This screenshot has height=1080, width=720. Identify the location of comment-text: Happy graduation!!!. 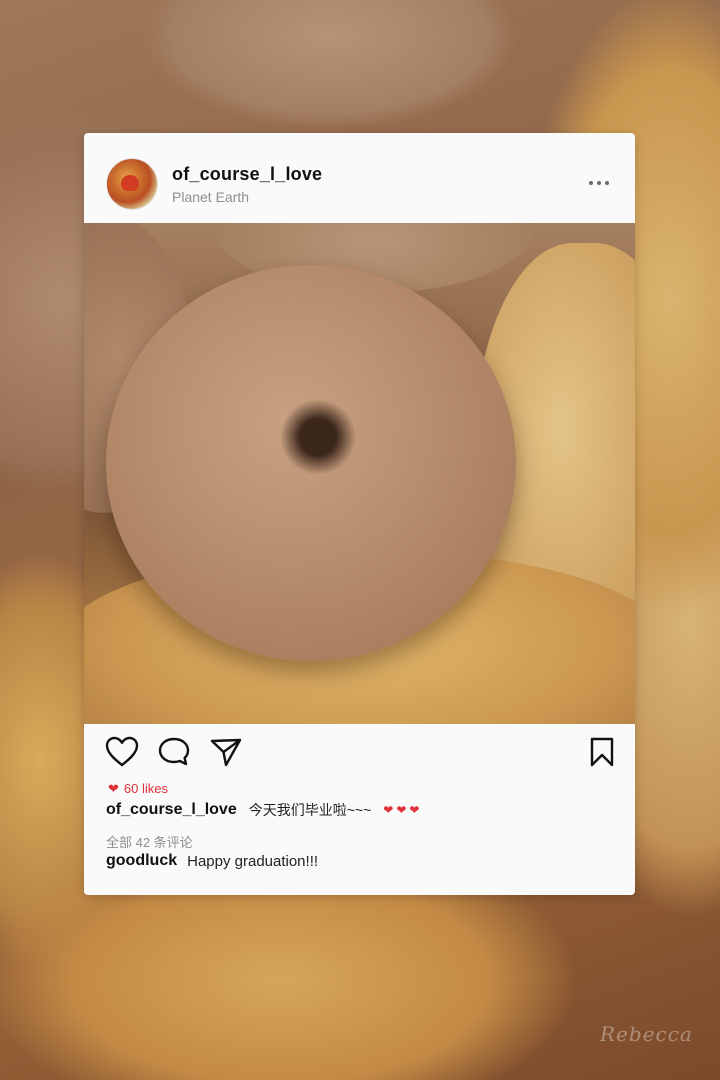
(253, 861).